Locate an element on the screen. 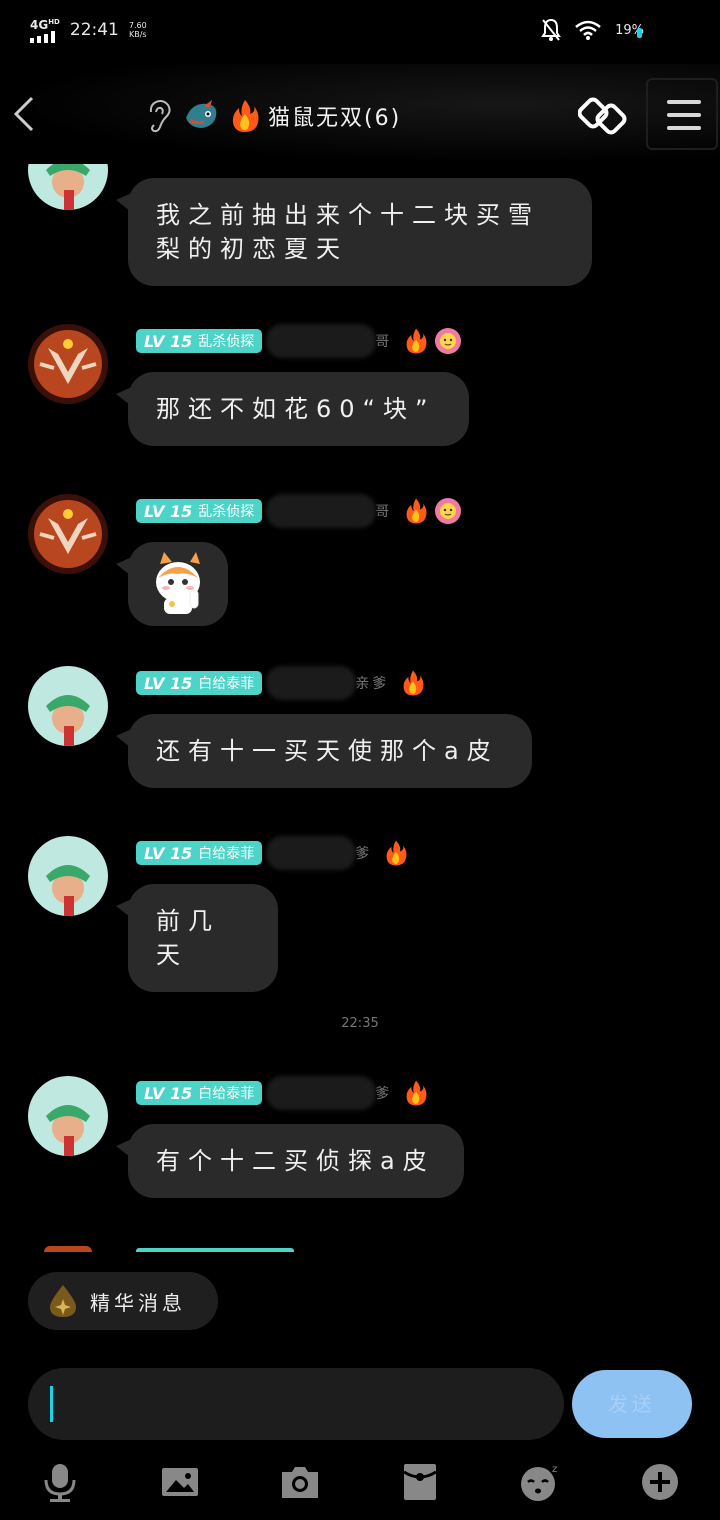 This screenshot has width=720, height=1520. chat-header: 猫鼠无双(6) is located at coordinates (360, 114).